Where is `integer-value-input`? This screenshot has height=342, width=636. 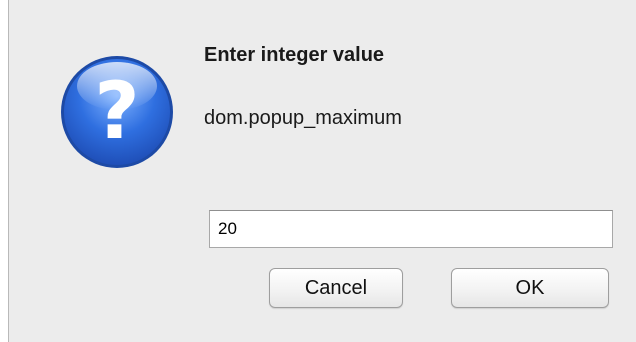
integer-value-input is located at coordinates (411, 229).